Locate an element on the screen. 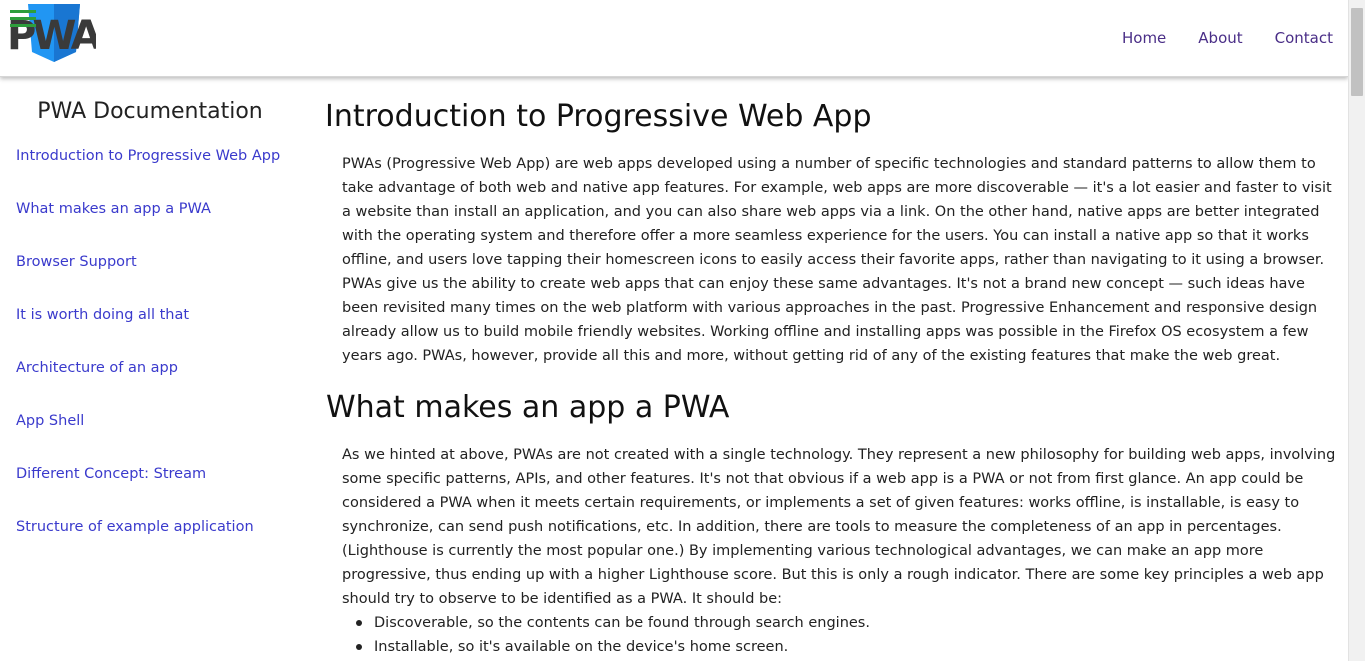 This screenshot has height=661, width=1365. sidebar-item: It is worth doing all that is located at coordinates (148, 330).